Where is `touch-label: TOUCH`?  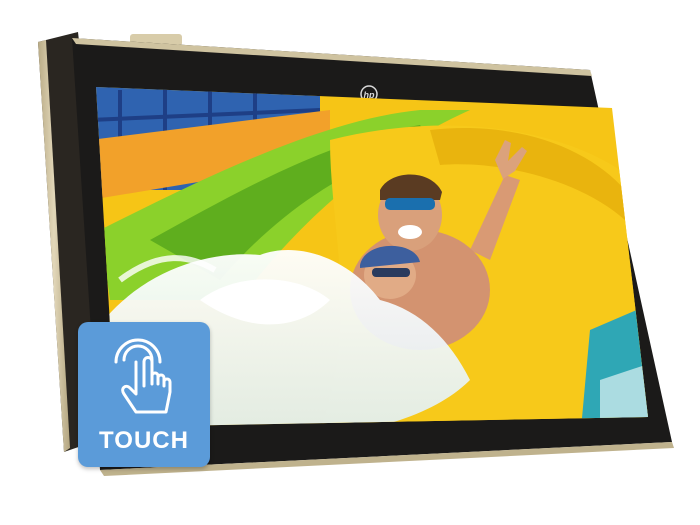 touch-label: TOUCH is located at coordinates (144, 440).